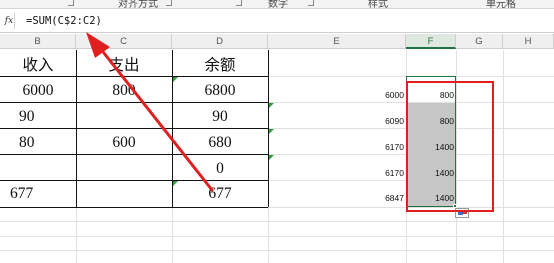 This screenshot has height=263, width=554. What do you see at coordinates (124, 64) in the screenshot?
I see `table-header-expense: 支出` at bounding box center [124, 64].